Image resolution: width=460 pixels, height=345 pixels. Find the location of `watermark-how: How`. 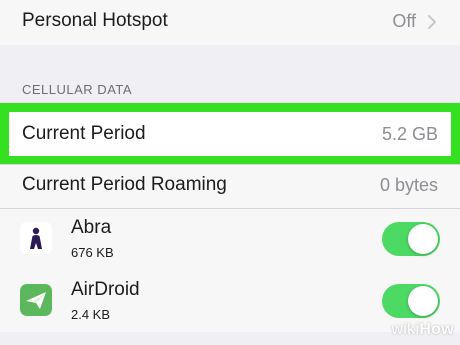

watermark-how: How is located at coordinates (436, 329).